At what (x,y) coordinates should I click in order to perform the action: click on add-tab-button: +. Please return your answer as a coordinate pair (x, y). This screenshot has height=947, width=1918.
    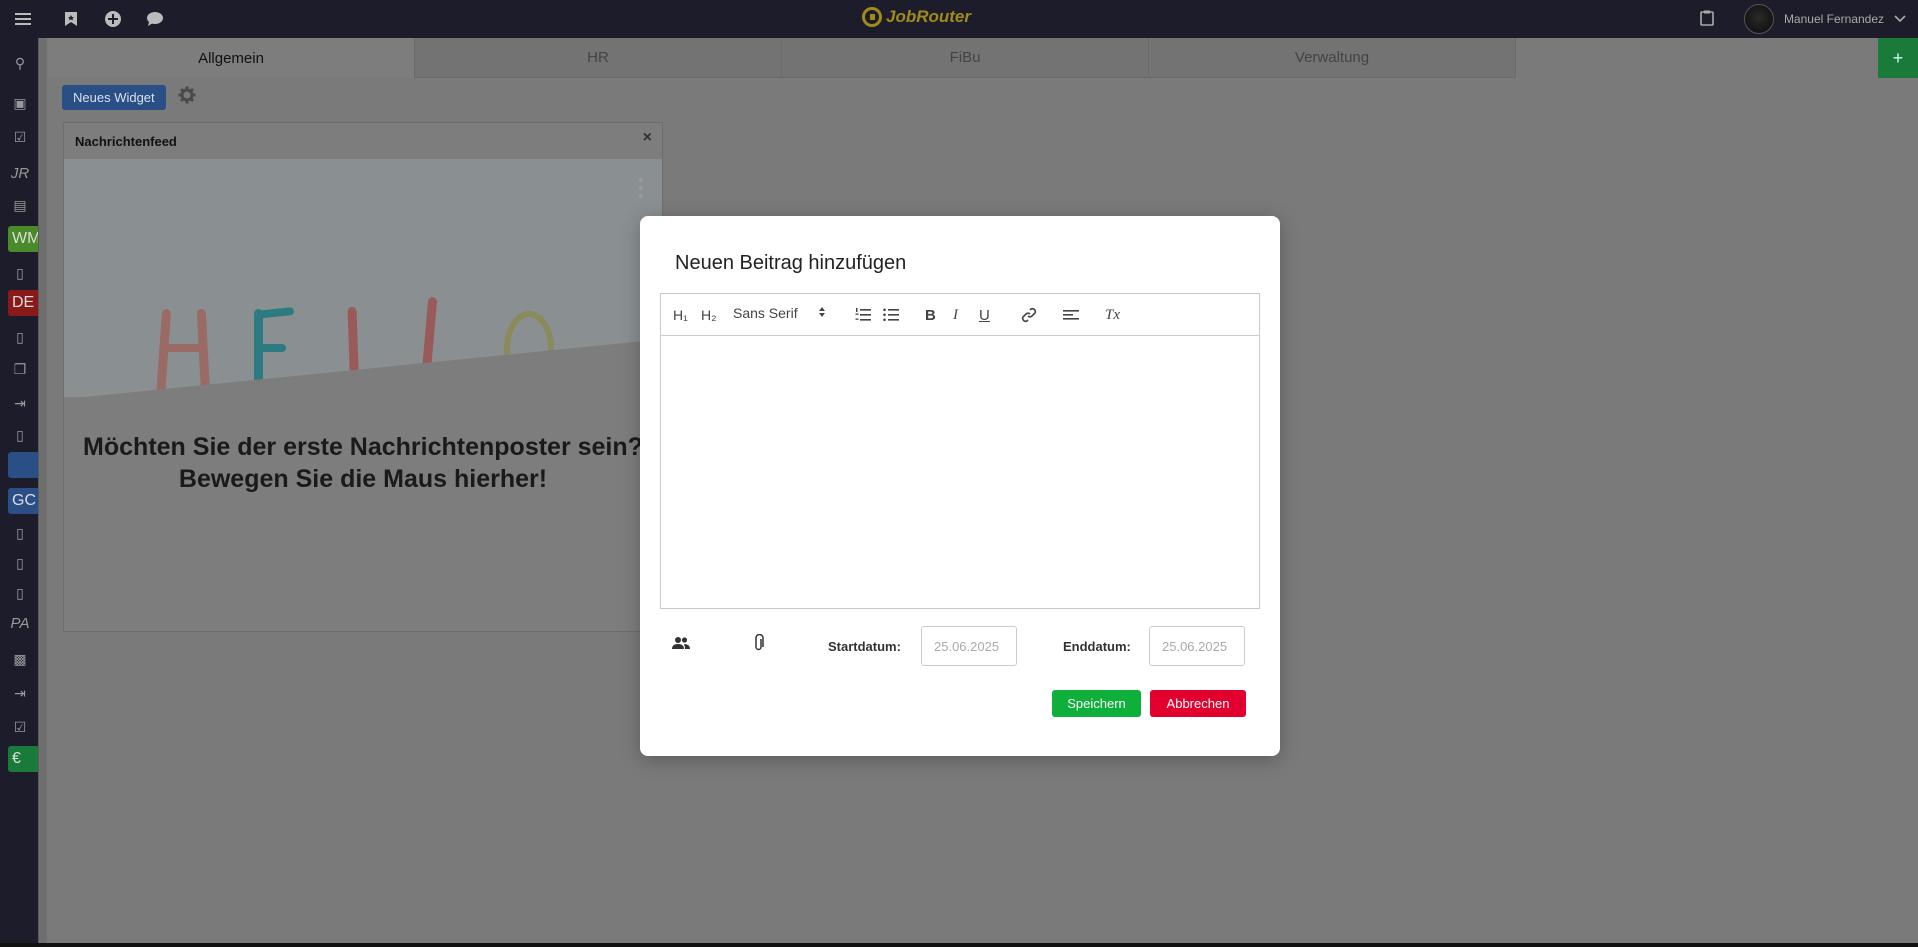
    Looking at the image, I should click on (1898, 58).